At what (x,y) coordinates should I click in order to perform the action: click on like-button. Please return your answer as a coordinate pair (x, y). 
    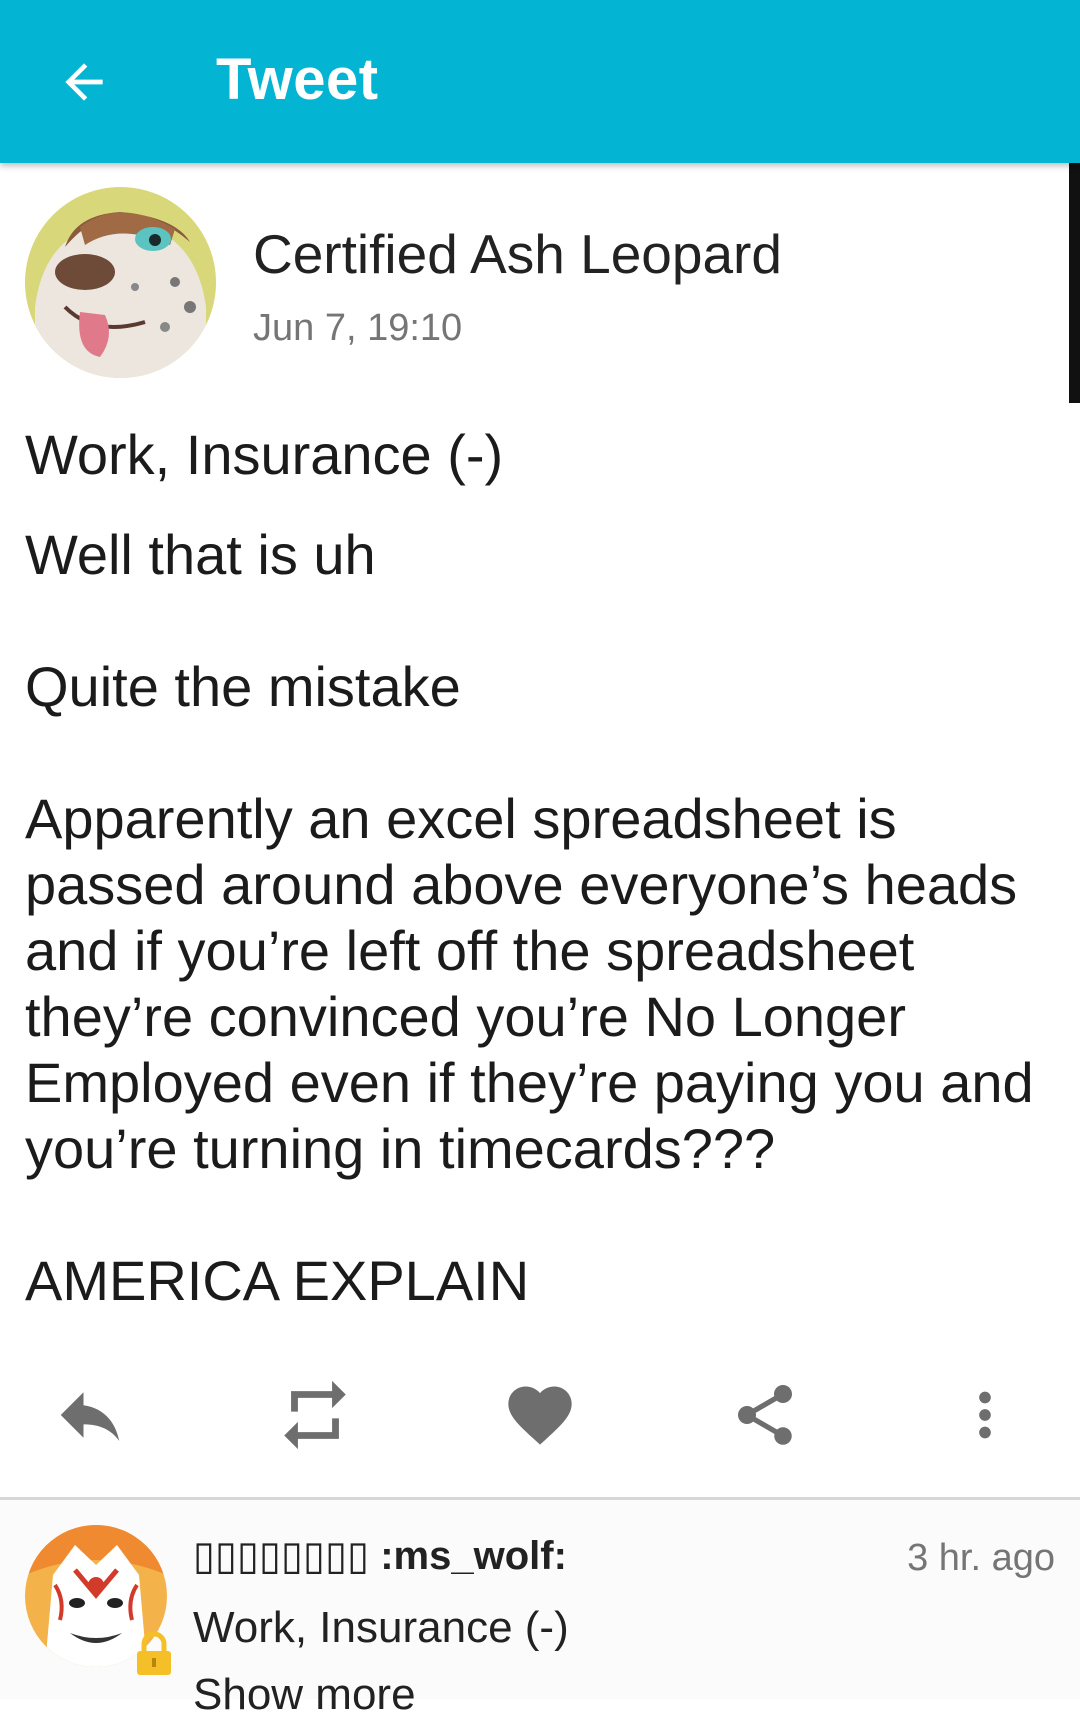
    Looking at the image, I should click on (540, 1415).